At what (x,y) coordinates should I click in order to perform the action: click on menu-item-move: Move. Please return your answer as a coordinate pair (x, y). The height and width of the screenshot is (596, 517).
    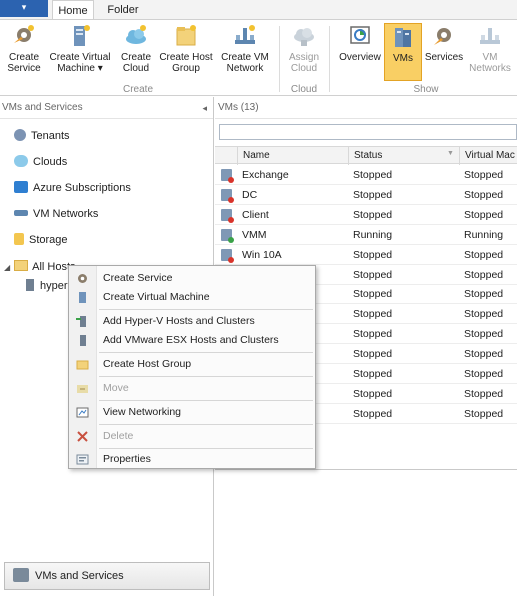
    Looking at the image, I should click on (192, 388).